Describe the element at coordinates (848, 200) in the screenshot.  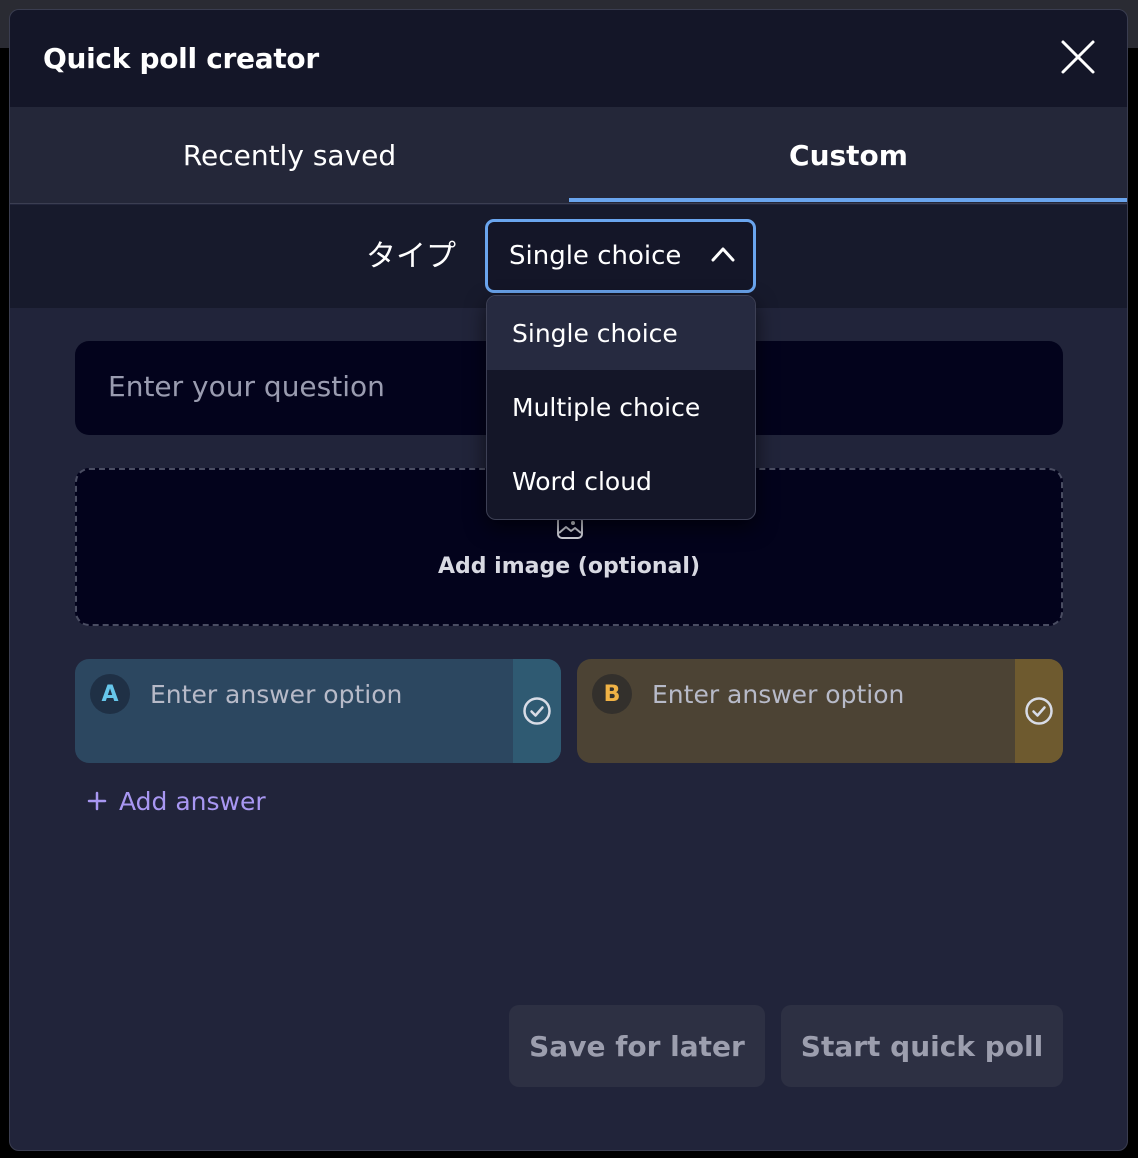
I see `active-tab-indicator` at that location.